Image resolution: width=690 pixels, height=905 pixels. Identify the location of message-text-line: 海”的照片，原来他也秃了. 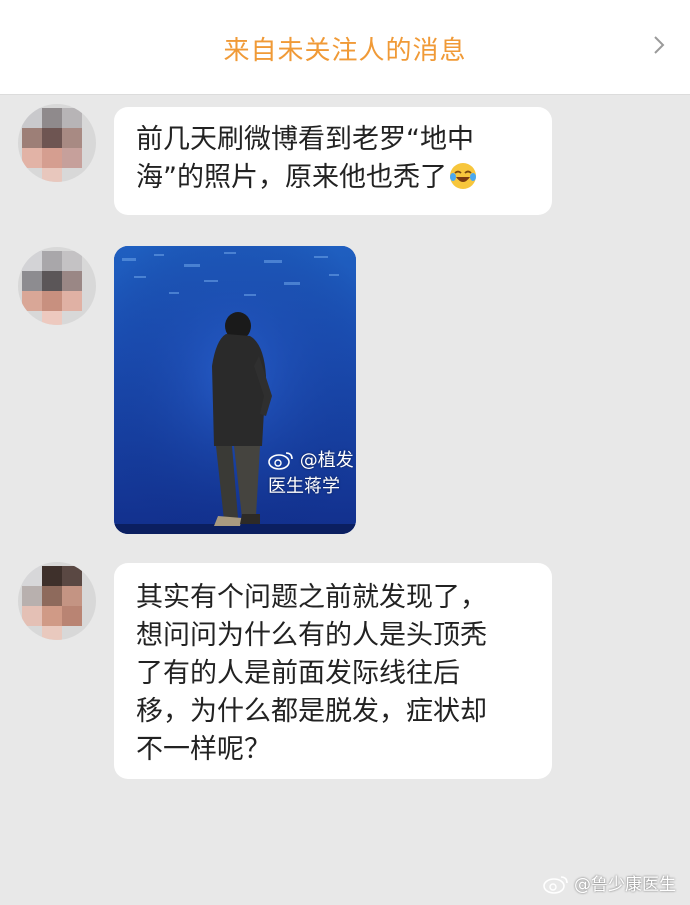
(333, 178).